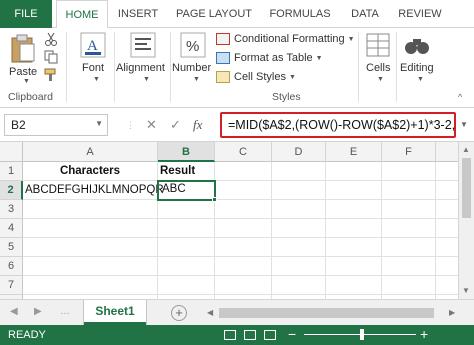  Describe the element at coordinates (292, 334) in the screenshot. I see `zoom-out-button: −` at that location.